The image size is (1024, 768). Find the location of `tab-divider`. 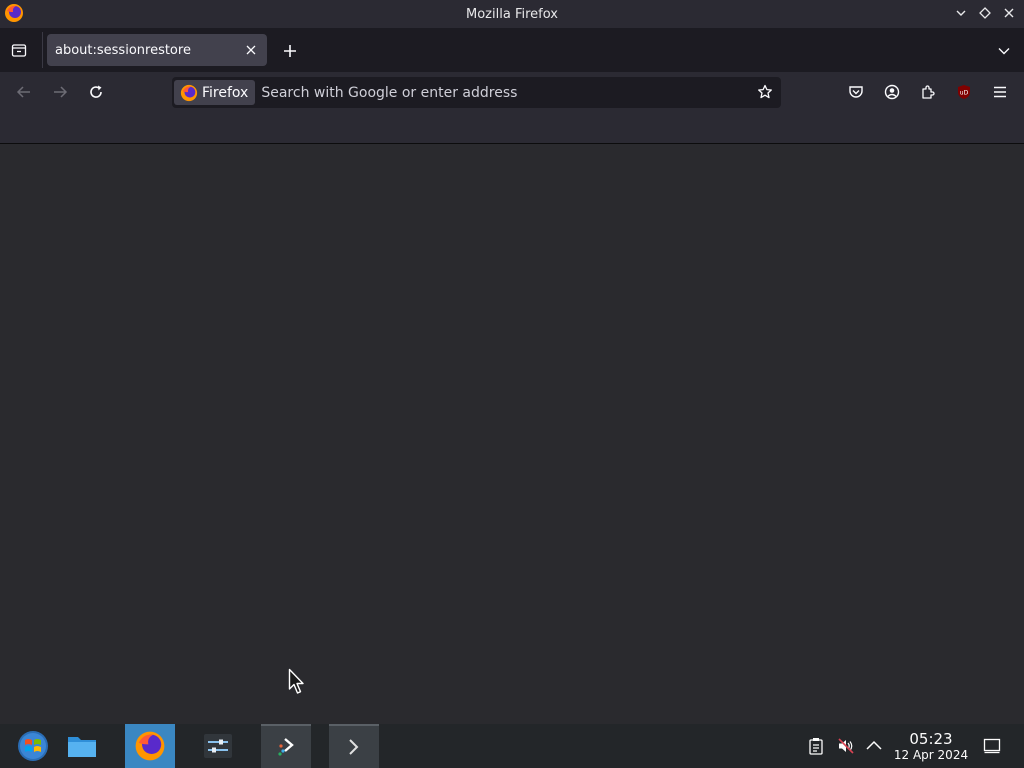

tab-divider is located at coordinates (42, 50).